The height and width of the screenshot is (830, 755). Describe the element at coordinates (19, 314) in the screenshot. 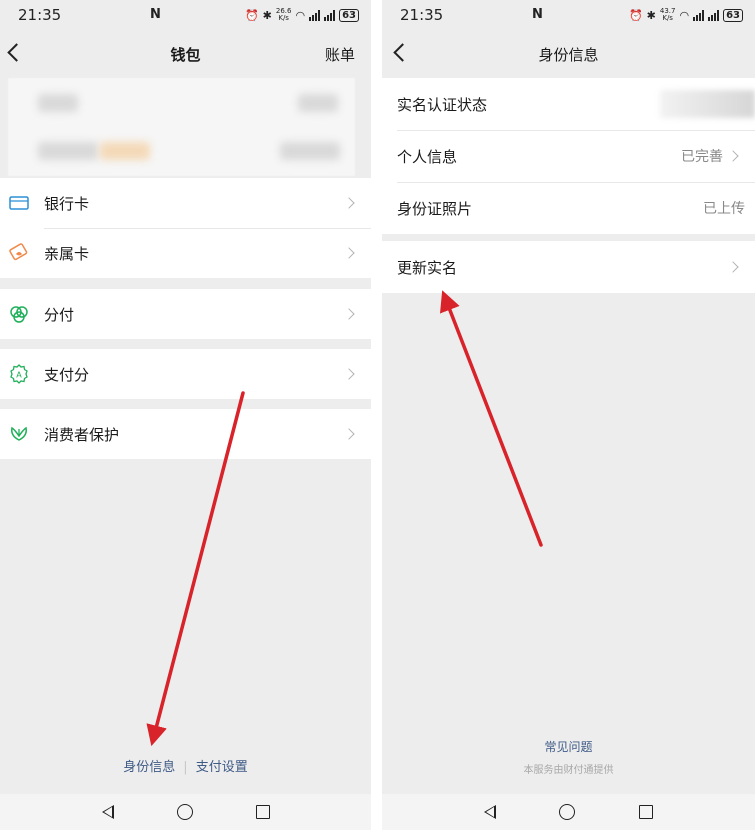

I see `installment-icon` at that location.